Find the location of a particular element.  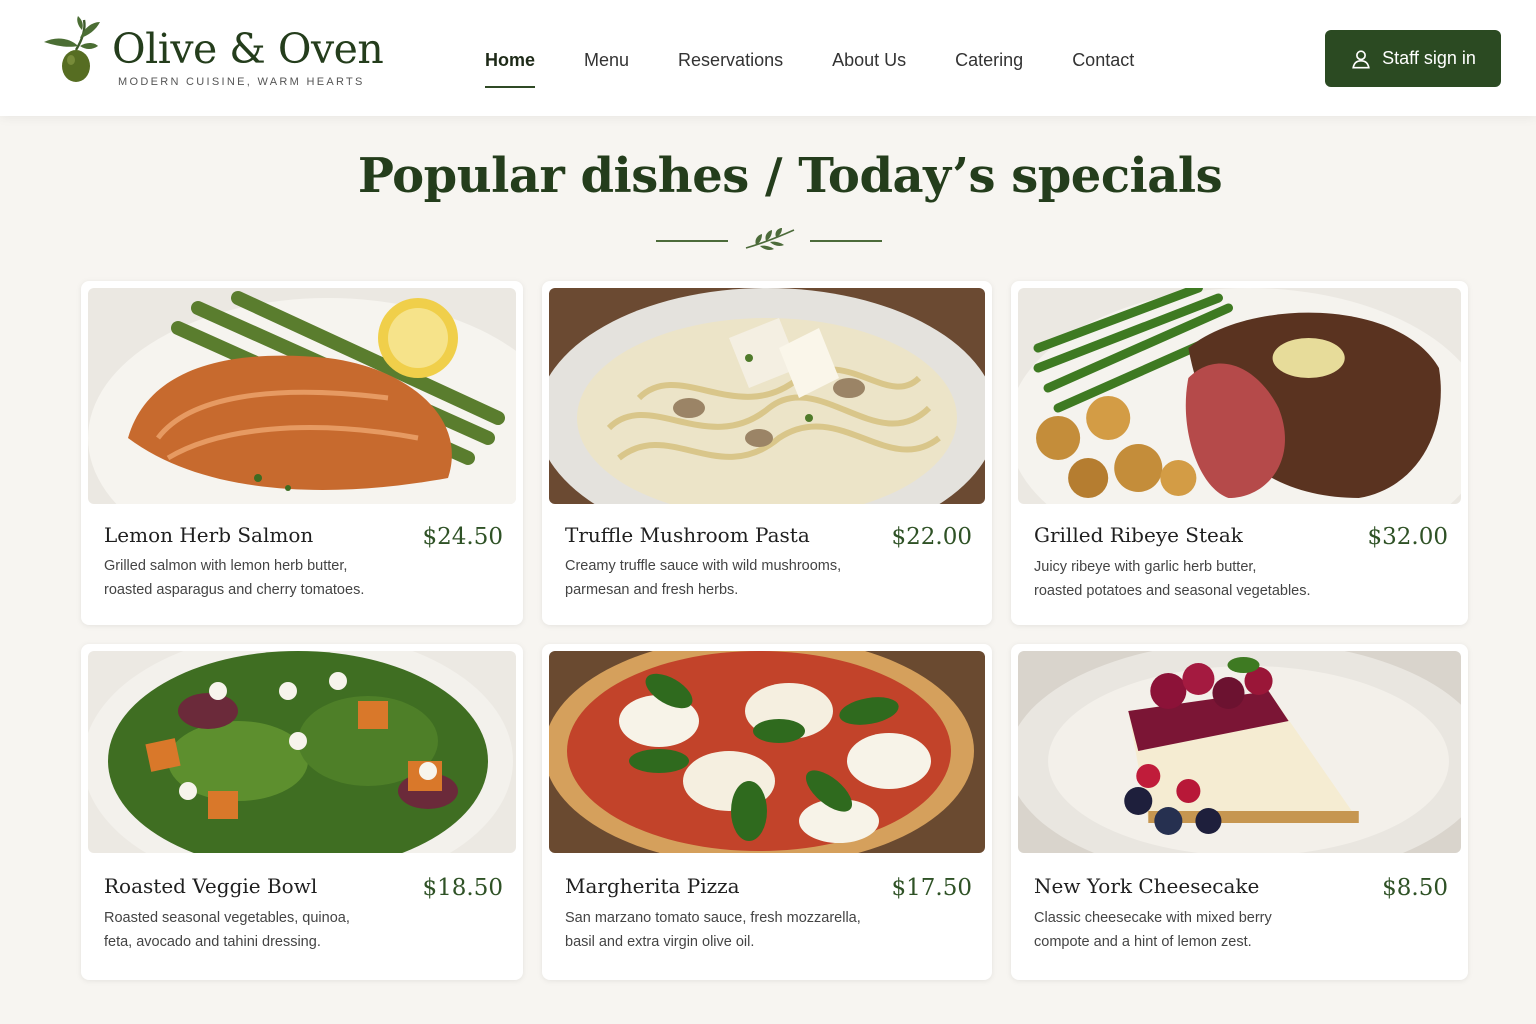

salmon-plate-image is located at coordinates (302, 396).